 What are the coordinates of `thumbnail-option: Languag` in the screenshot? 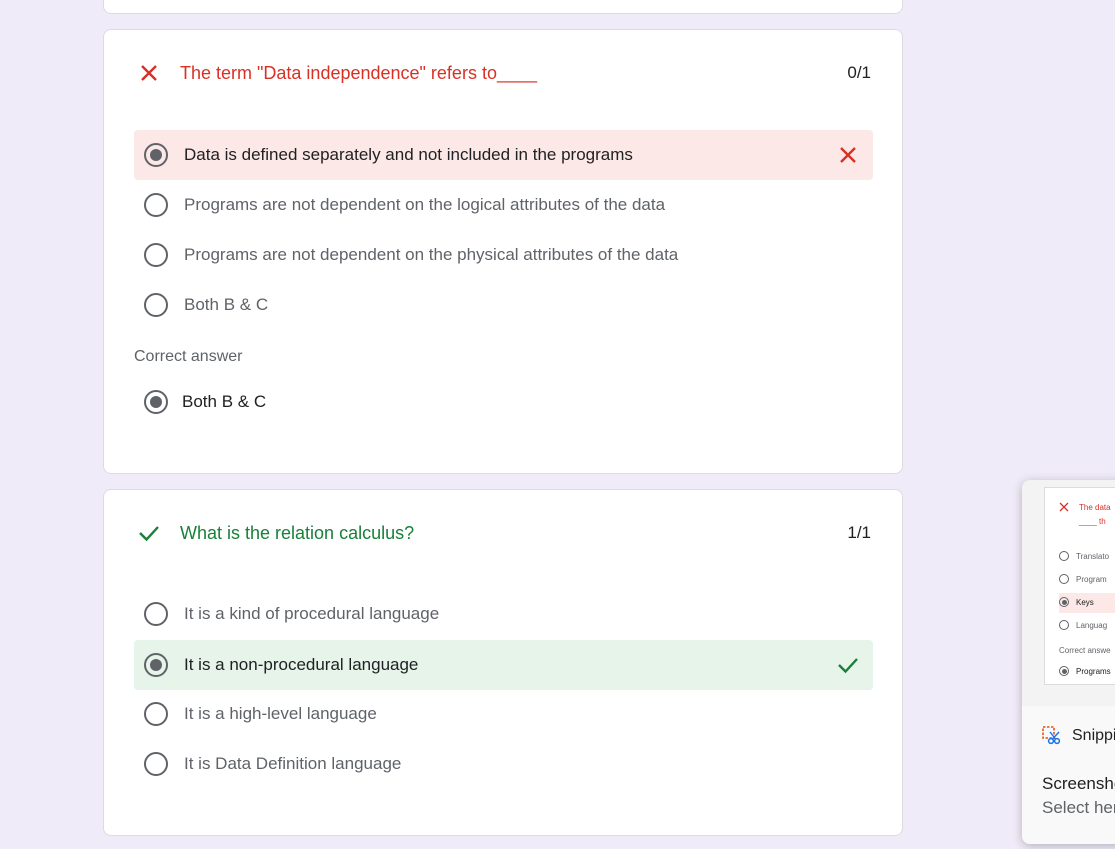 It's located at (1083, 625).